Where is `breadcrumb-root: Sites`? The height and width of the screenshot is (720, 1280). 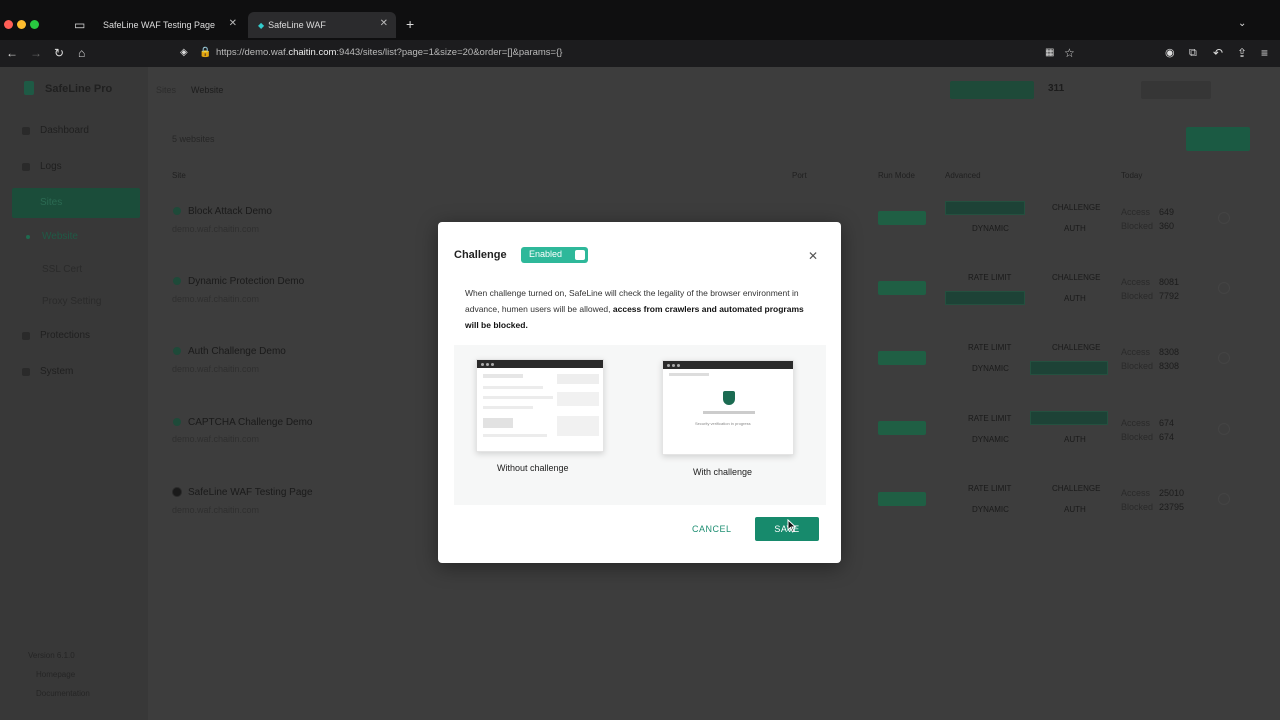 breadcrumb-root: Sites is located at coordinates (166, 90).